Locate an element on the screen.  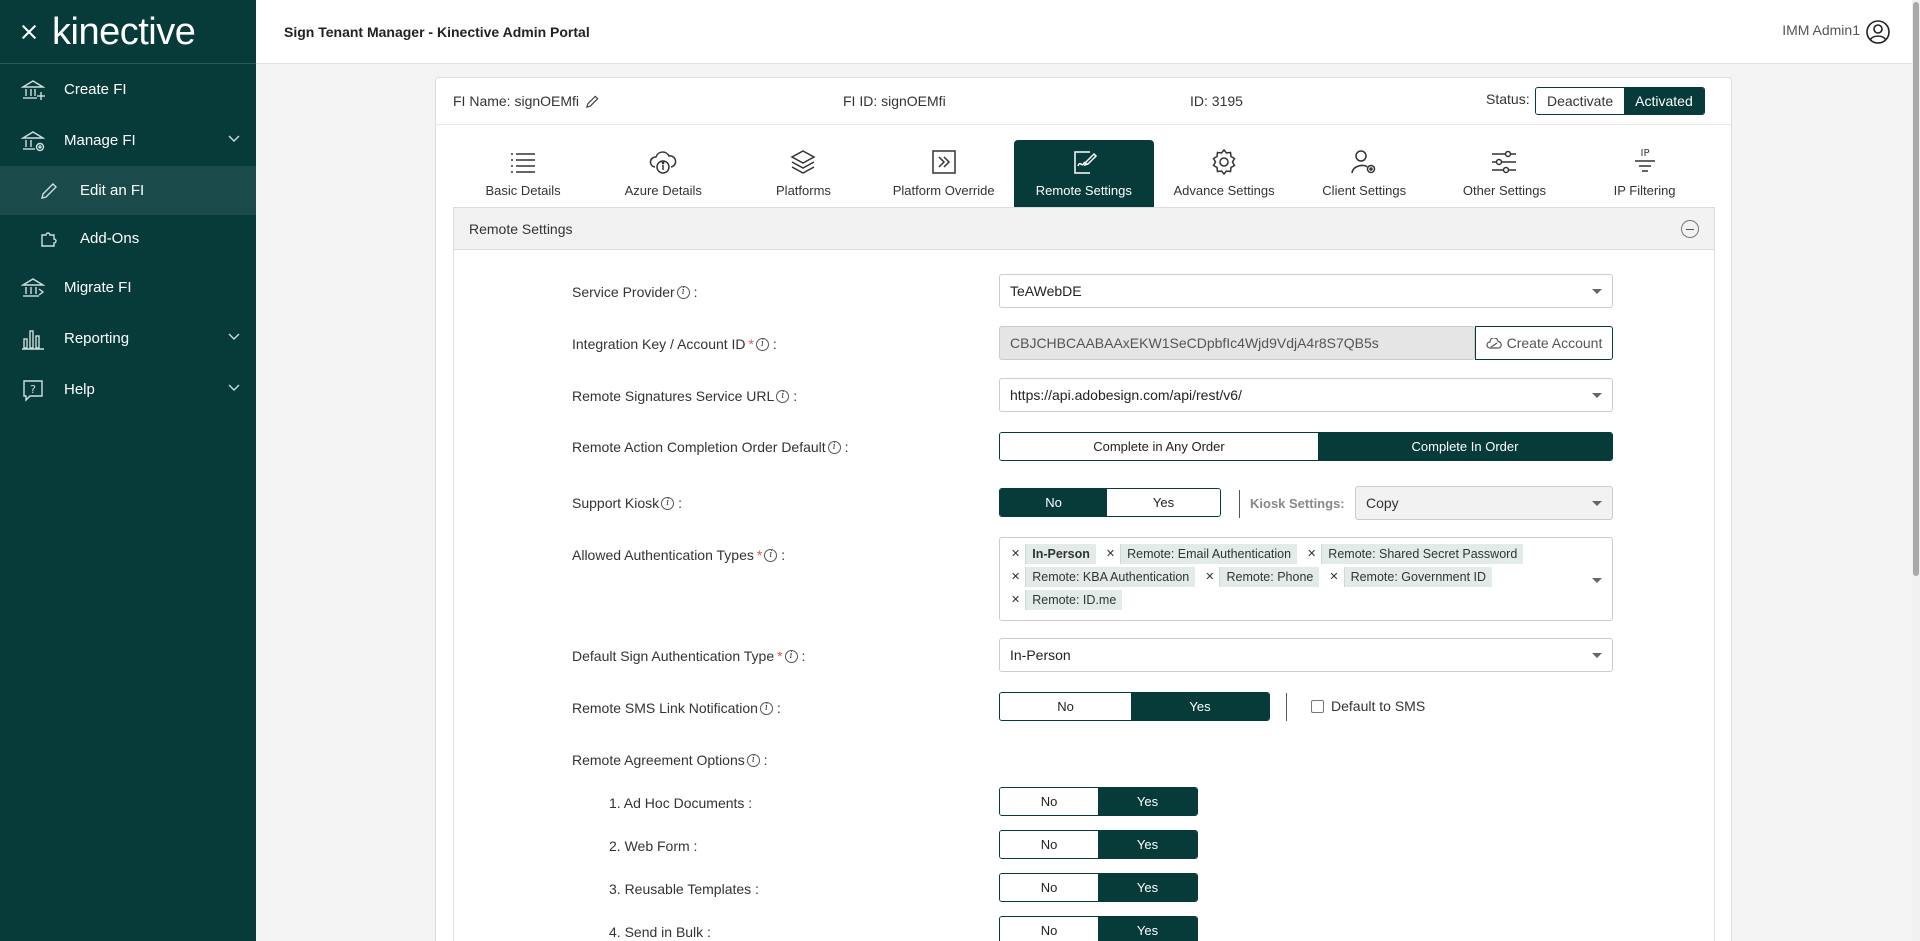
sms-yes-option: Yes is located at coordinates (1200, 706).